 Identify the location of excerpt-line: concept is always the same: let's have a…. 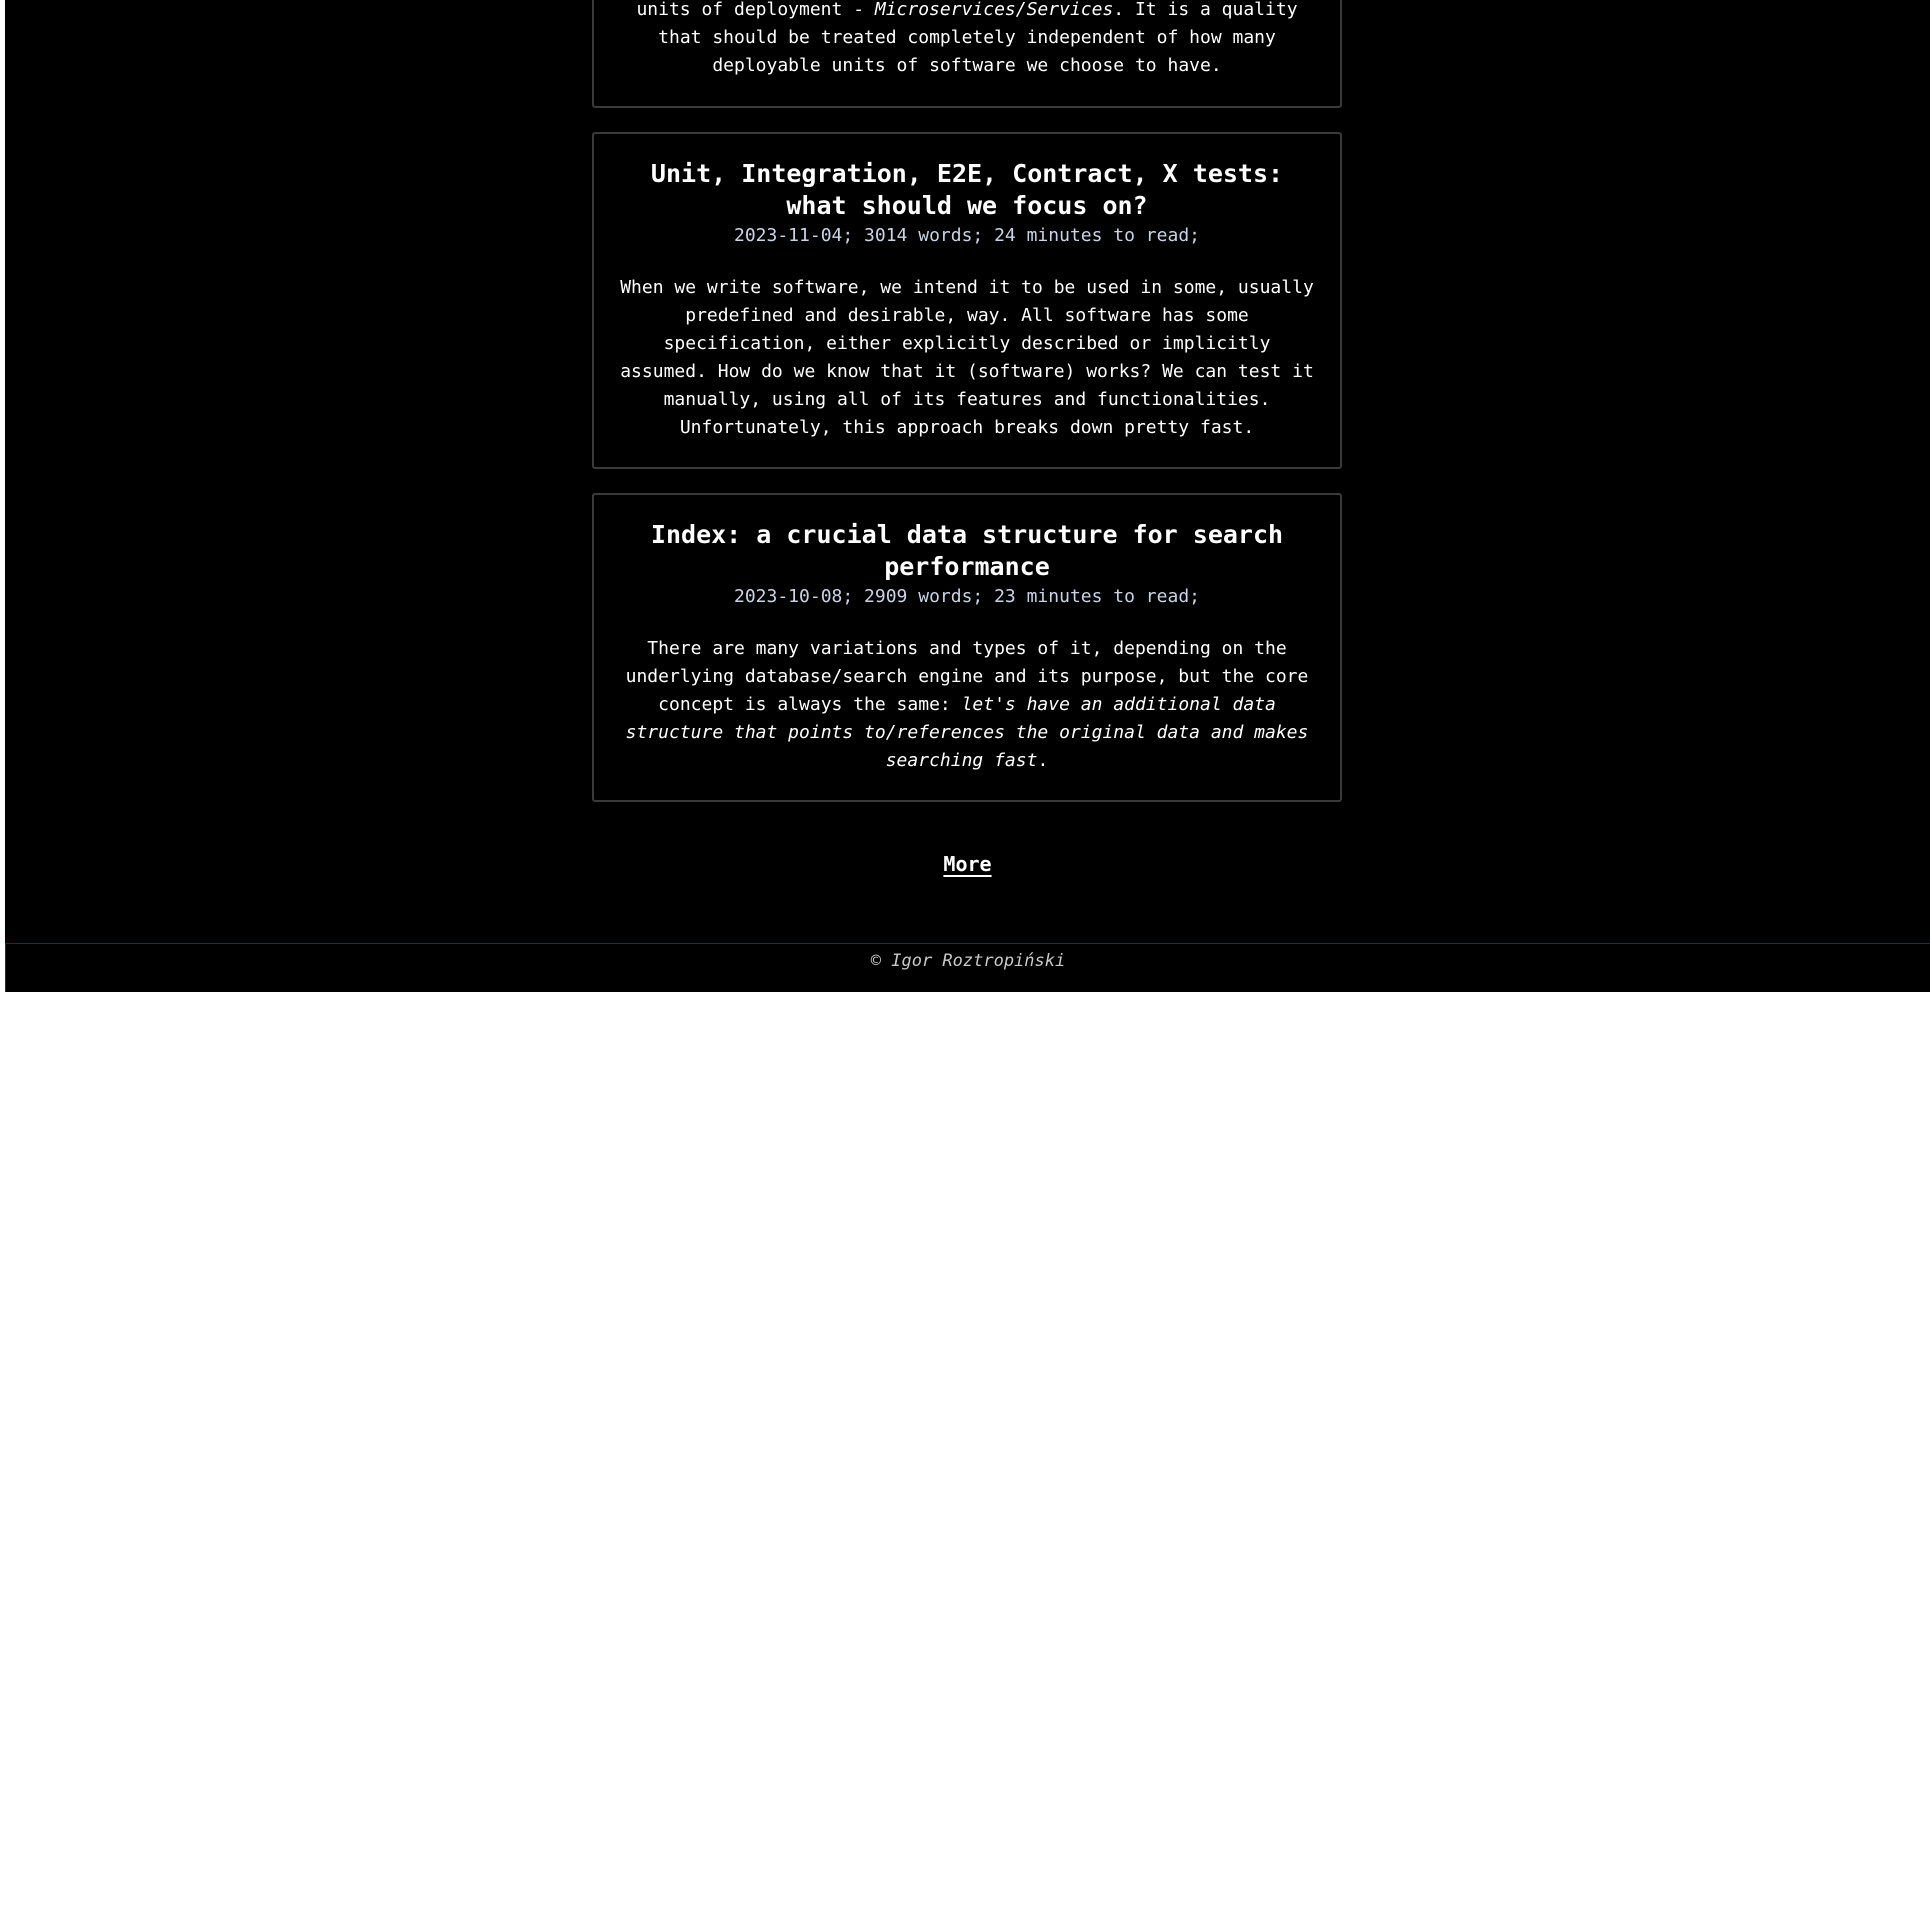
(967, 704).